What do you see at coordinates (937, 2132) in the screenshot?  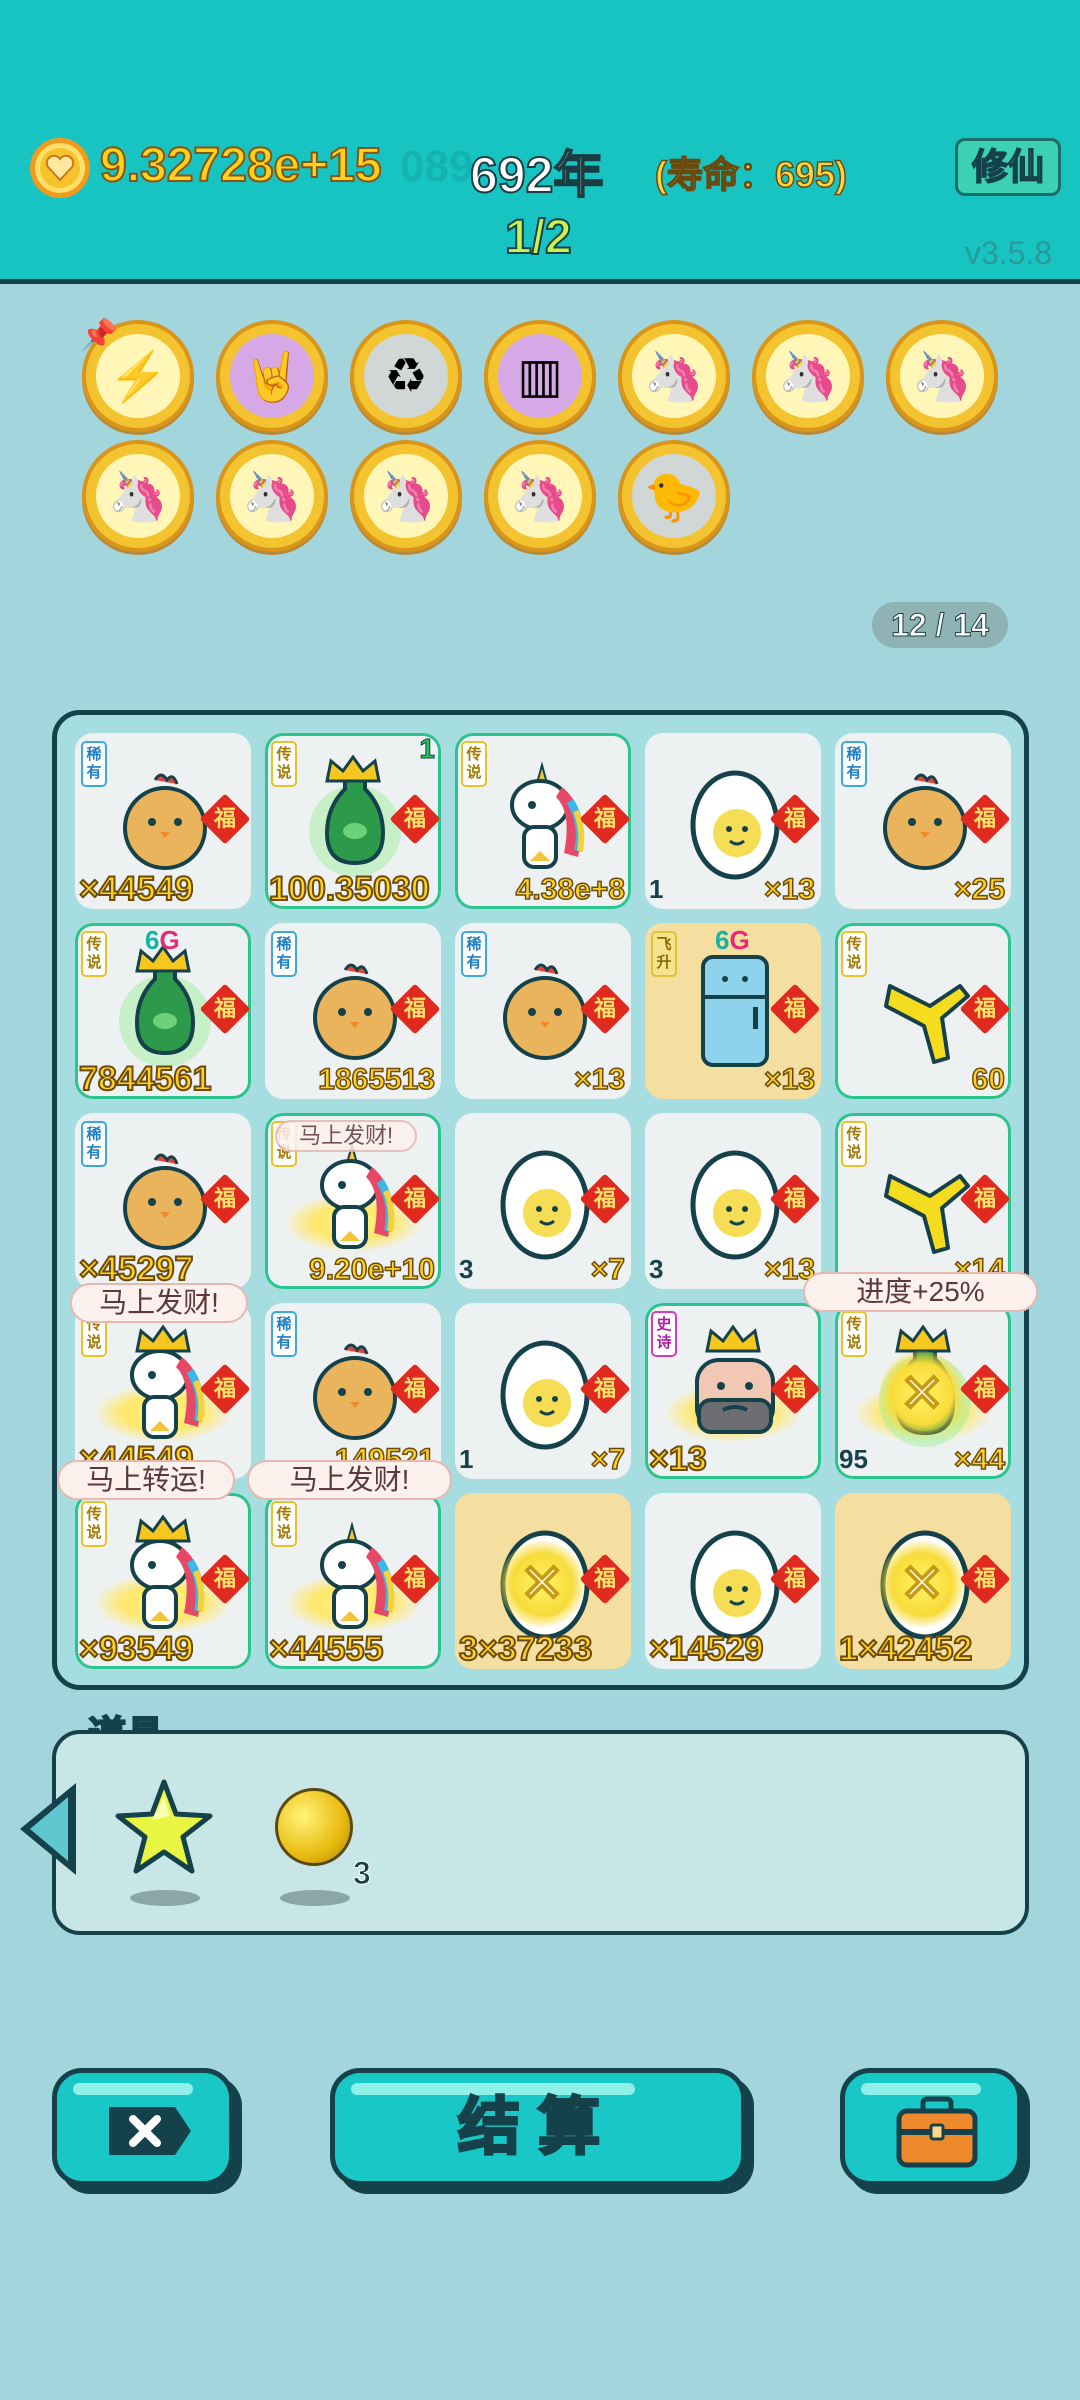 I see `briefcase-icon` at bounding box center [937, 2132].